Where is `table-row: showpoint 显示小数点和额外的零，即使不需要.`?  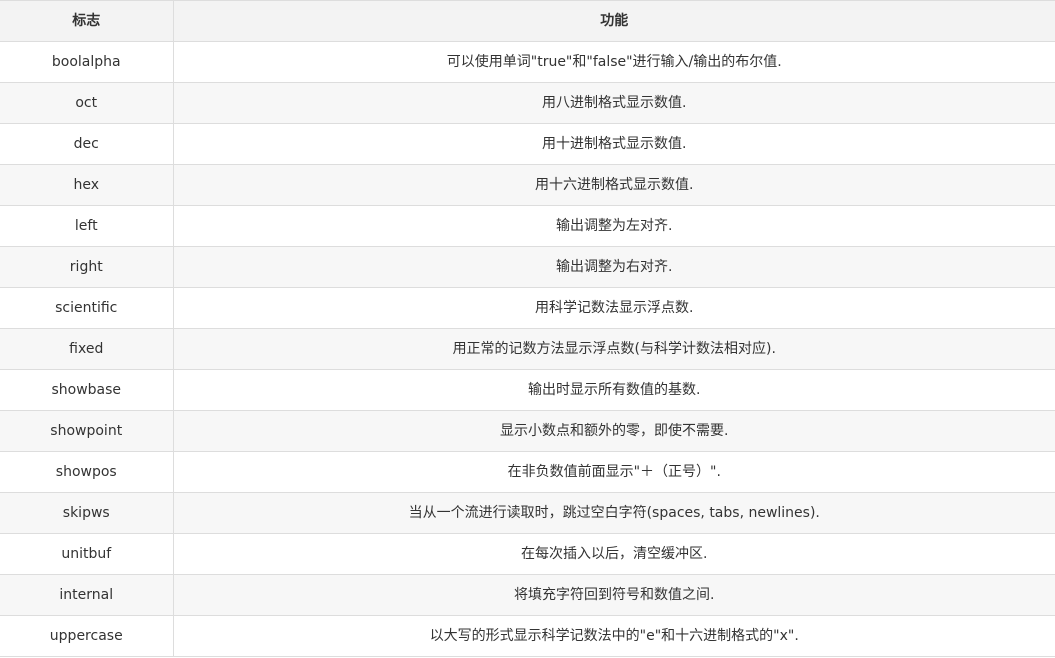
table-row: showpoint 显示小数点和额外的零，即使不需要. is located at coordinates (527, 431).